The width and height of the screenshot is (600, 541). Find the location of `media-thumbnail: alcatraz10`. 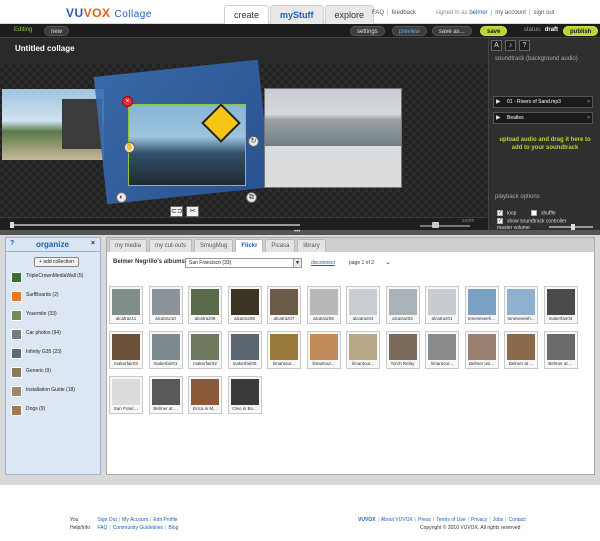

media-thumbnail: alcatraz10 is located at coordinates (165, 305).